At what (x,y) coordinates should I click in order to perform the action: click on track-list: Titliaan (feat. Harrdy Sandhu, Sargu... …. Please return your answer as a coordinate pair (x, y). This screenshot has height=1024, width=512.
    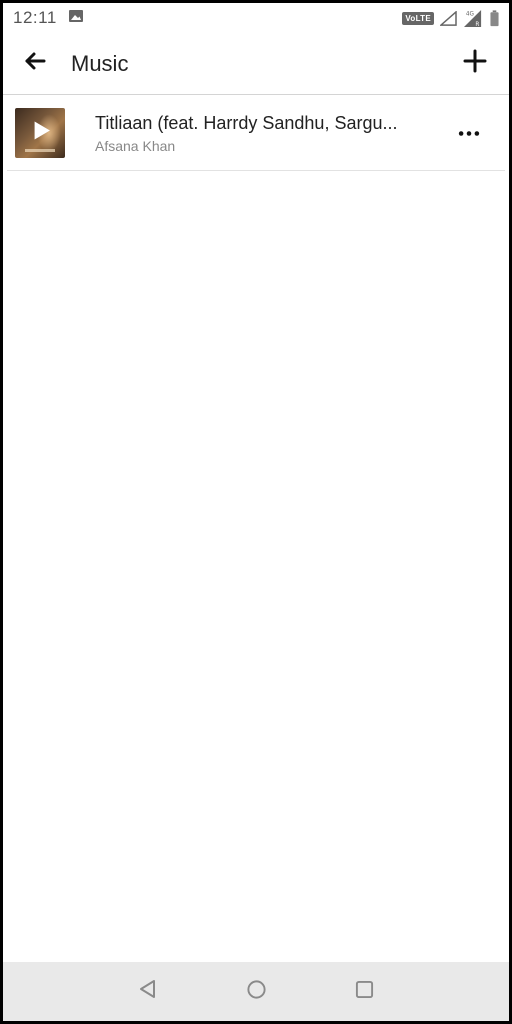
    Looking at the image, I should click on (256, 133).